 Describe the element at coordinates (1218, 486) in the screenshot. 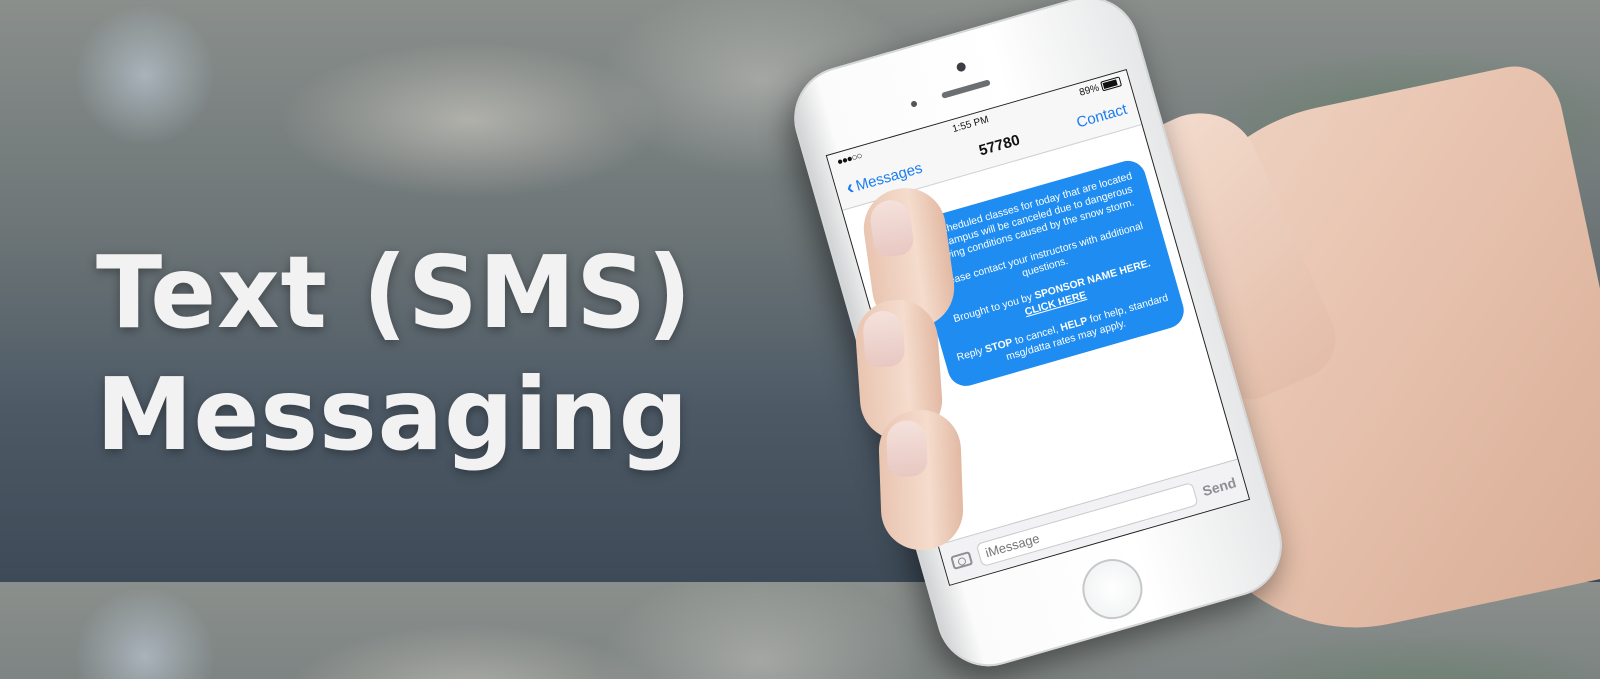

I see `send-button: Send` at that location.